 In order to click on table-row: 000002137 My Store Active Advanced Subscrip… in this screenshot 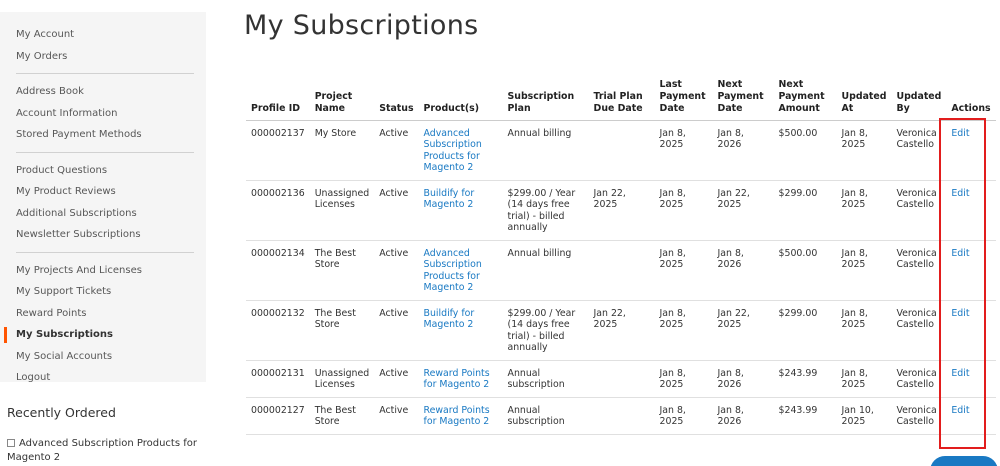, I will do `click(621, 150)`.